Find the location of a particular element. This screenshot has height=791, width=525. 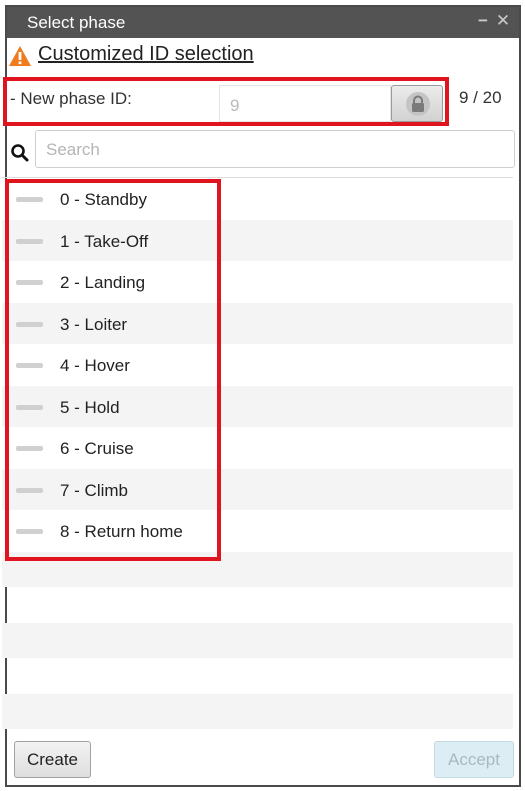

list-item: 8 - Return home is located at coordinates (257, 531).